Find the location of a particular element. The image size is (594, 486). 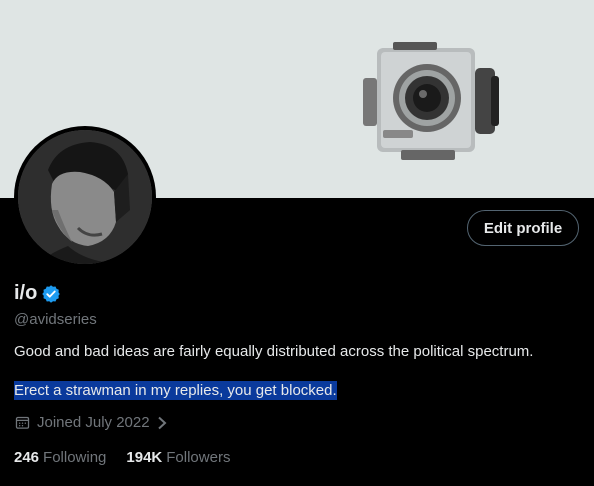

followers-link: 194K Followers is located at coordinates (178, 457).